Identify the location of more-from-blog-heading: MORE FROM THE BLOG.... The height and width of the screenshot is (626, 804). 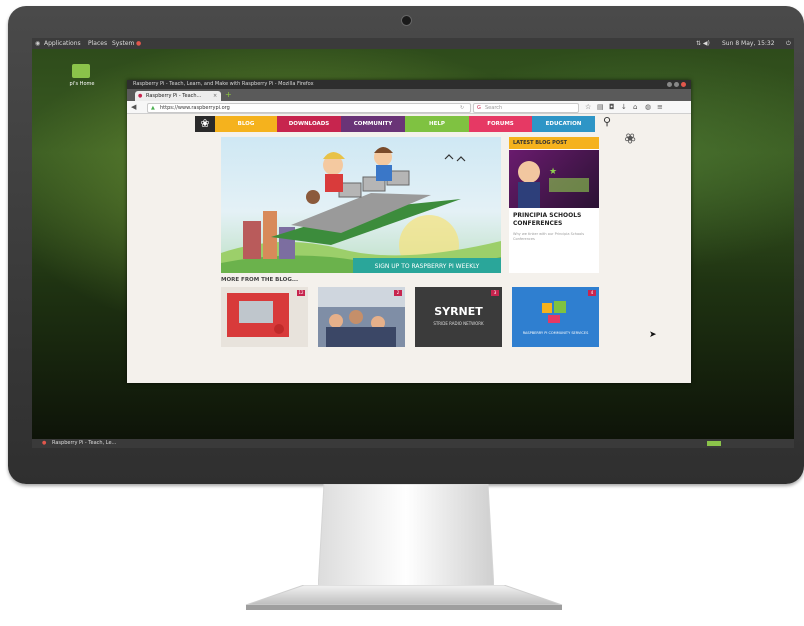
(260, 280).